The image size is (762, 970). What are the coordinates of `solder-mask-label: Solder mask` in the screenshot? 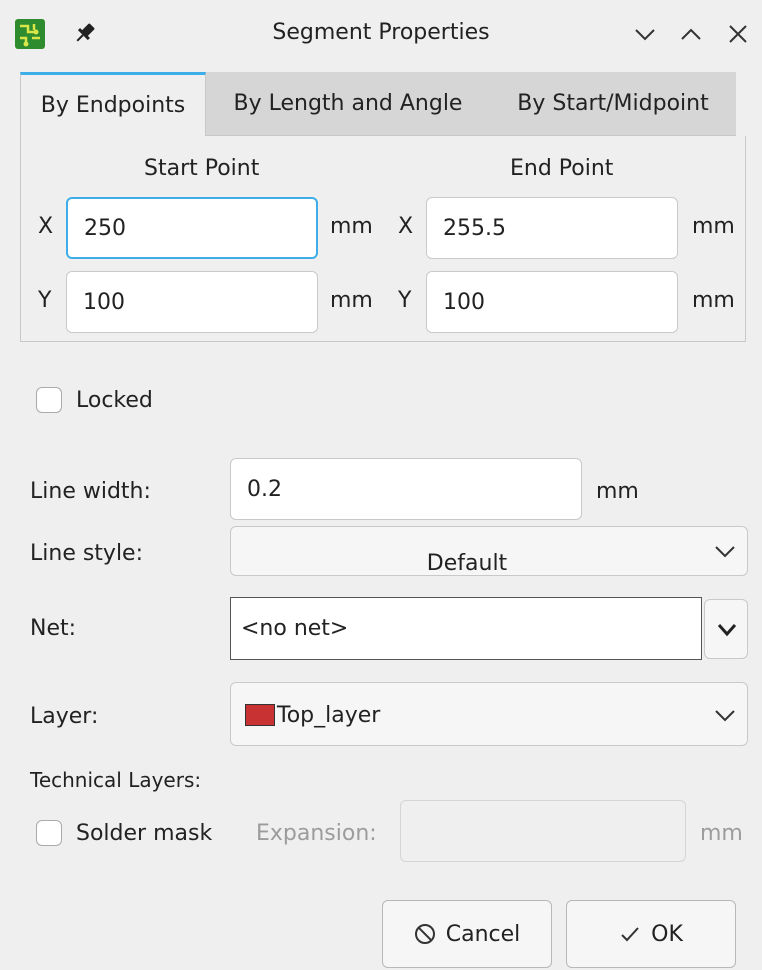 It's located at (144, 834).